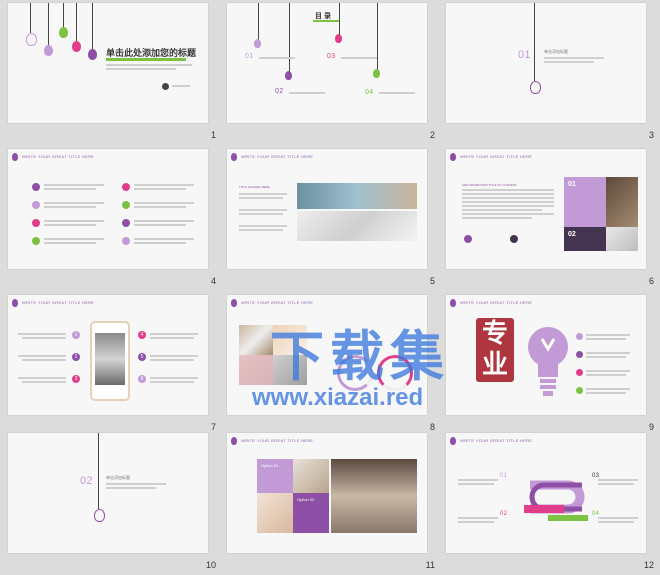 Image resolution: width=660 pixels, height=575 pixels. Describe the element at coordinates (108, 63) in the screenshot. I see `slide-canvas: 单击此处添加您的标题` at that location.